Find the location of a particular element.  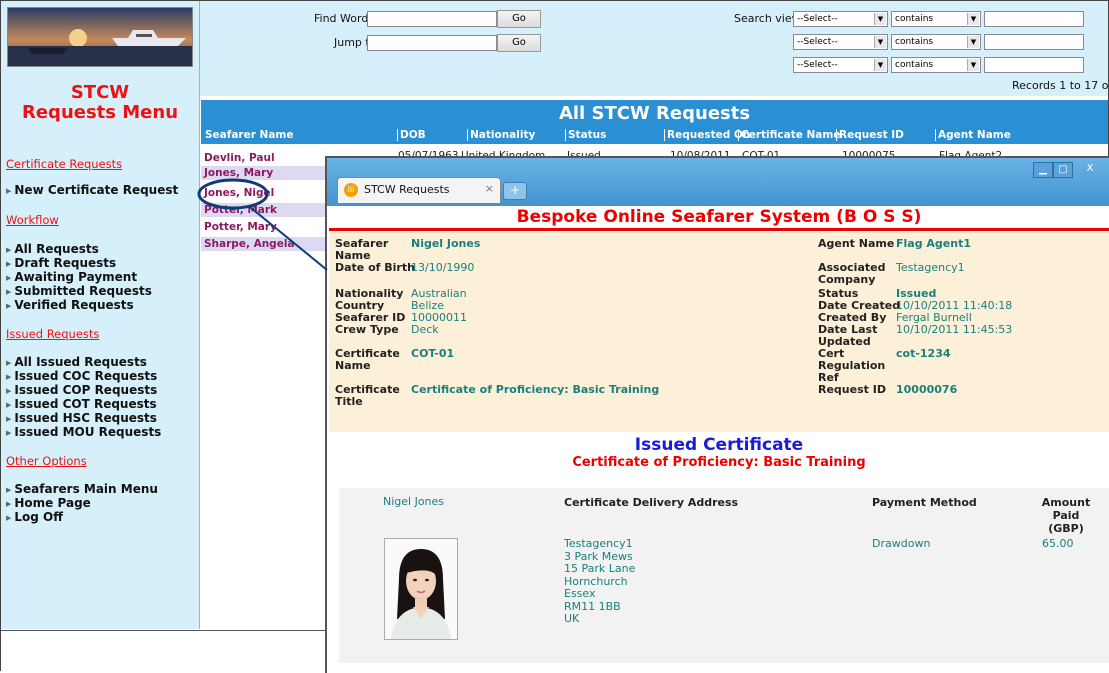

col-status: Status is located at coordinates (585, 135).